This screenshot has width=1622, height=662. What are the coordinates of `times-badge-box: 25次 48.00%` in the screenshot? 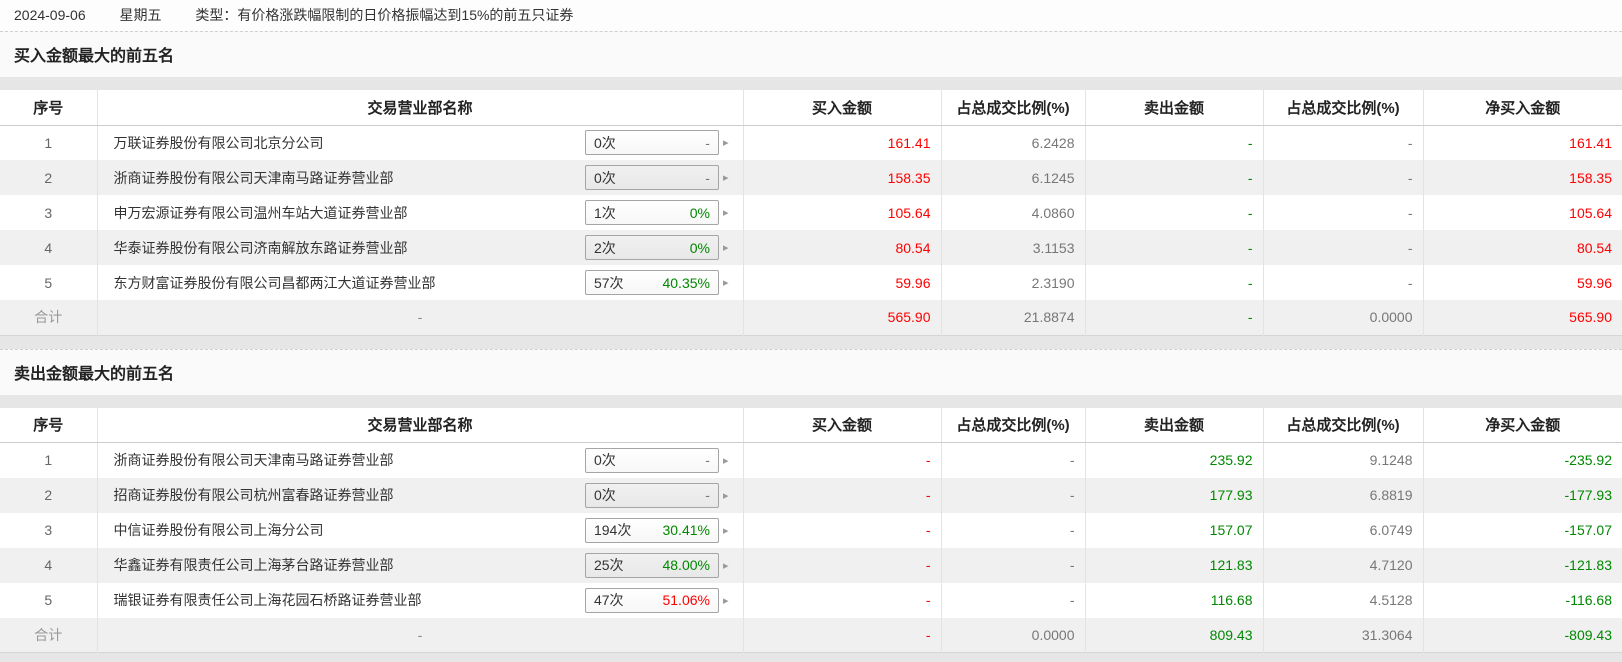 It's located at (651, 565).